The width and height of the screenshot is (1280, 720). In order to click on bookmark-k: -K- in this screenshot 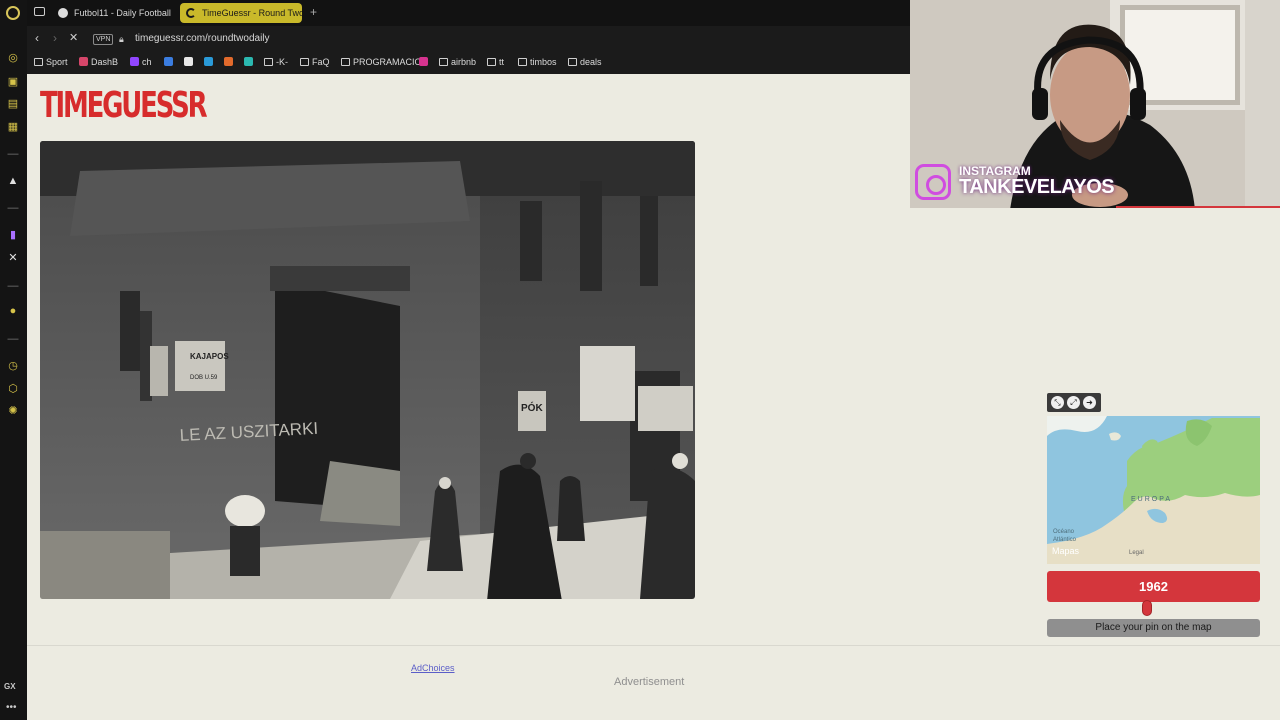, I will do `click(276, 62)`.